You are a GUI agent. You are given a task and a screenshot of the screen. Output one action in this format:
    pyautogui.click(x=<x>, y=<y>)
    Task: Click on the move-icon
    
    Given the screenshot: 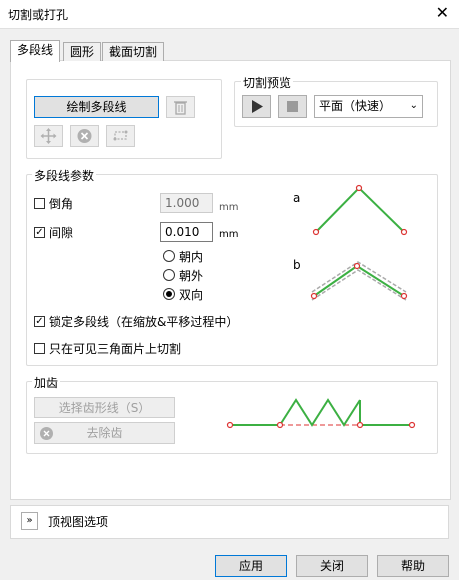 What is the action you would take?
    pyautogui.click(x=48, y=136)
    